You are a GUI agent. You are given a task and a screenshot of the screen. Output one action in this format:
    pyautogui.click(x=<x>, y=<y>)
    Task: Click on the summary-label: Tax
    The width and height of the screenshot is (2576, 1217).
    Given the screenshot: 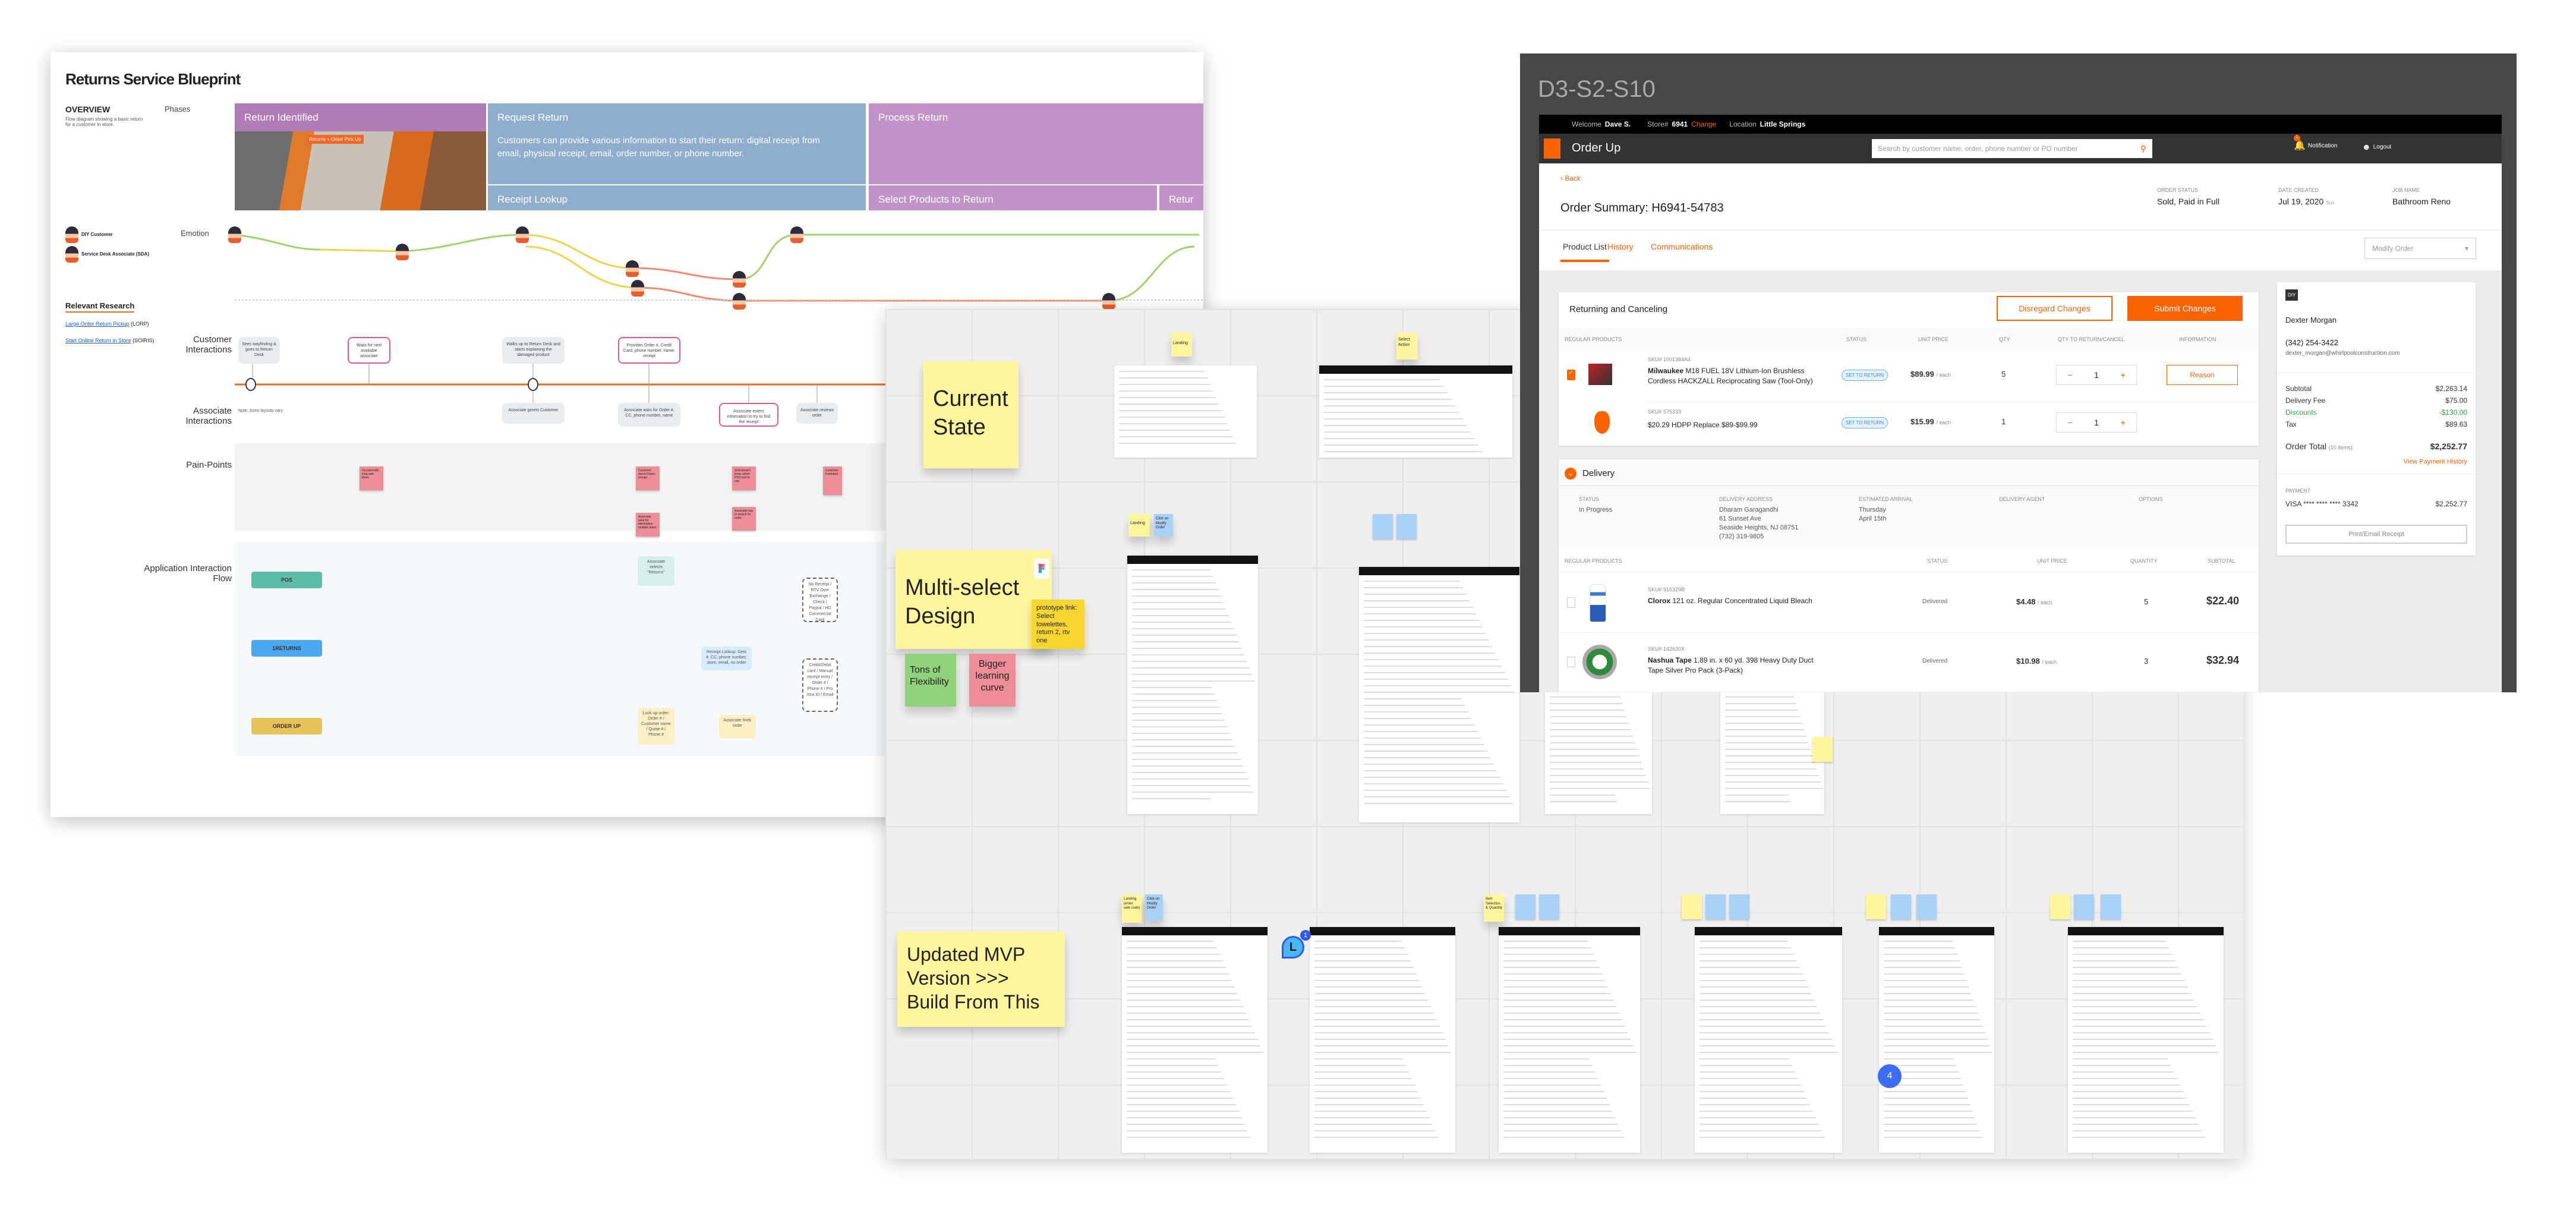 What is the action you would take?
    pyautogui.click(x=2291, y=424)
    